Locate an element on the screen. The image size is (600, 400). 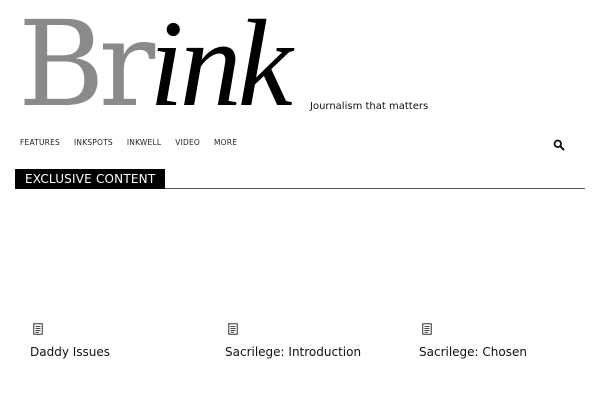
site-tagline: Journalism that matters is located at coordinates (369, 106).